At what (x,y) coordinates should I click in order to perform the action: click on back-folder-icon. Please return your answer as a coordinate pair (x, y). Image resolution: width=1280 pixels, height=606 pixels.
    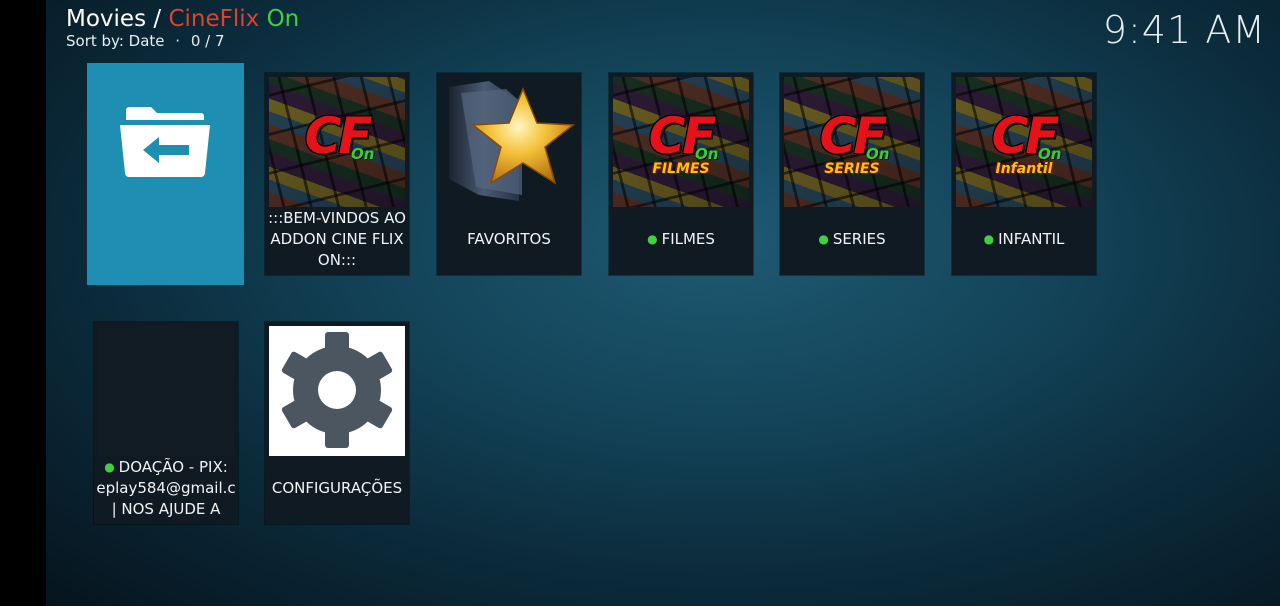
    Looking at the image, I should click on (165, 142).